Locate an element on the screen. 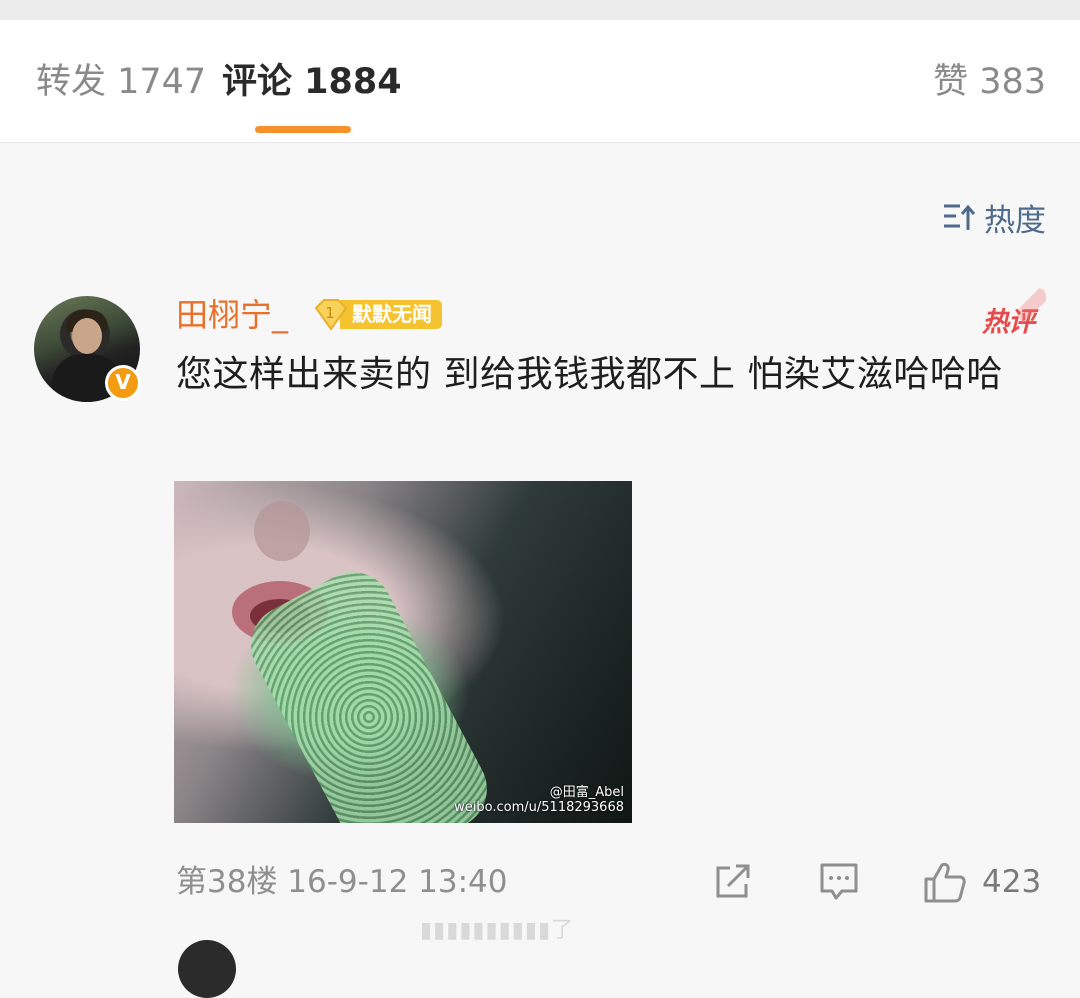  user-level-badge: 1 默默无闻 is located at coordinates (377, 314).